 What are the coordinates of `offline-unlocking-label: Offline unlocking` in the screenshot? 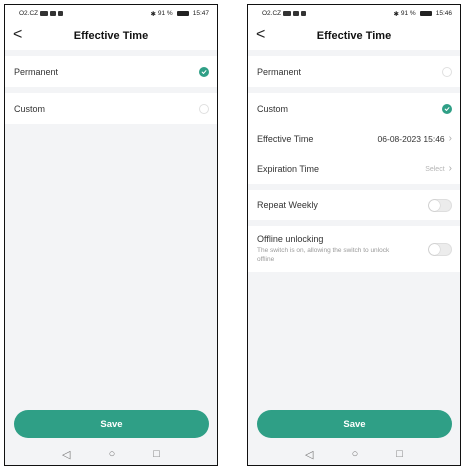 It's located at (290, 239).